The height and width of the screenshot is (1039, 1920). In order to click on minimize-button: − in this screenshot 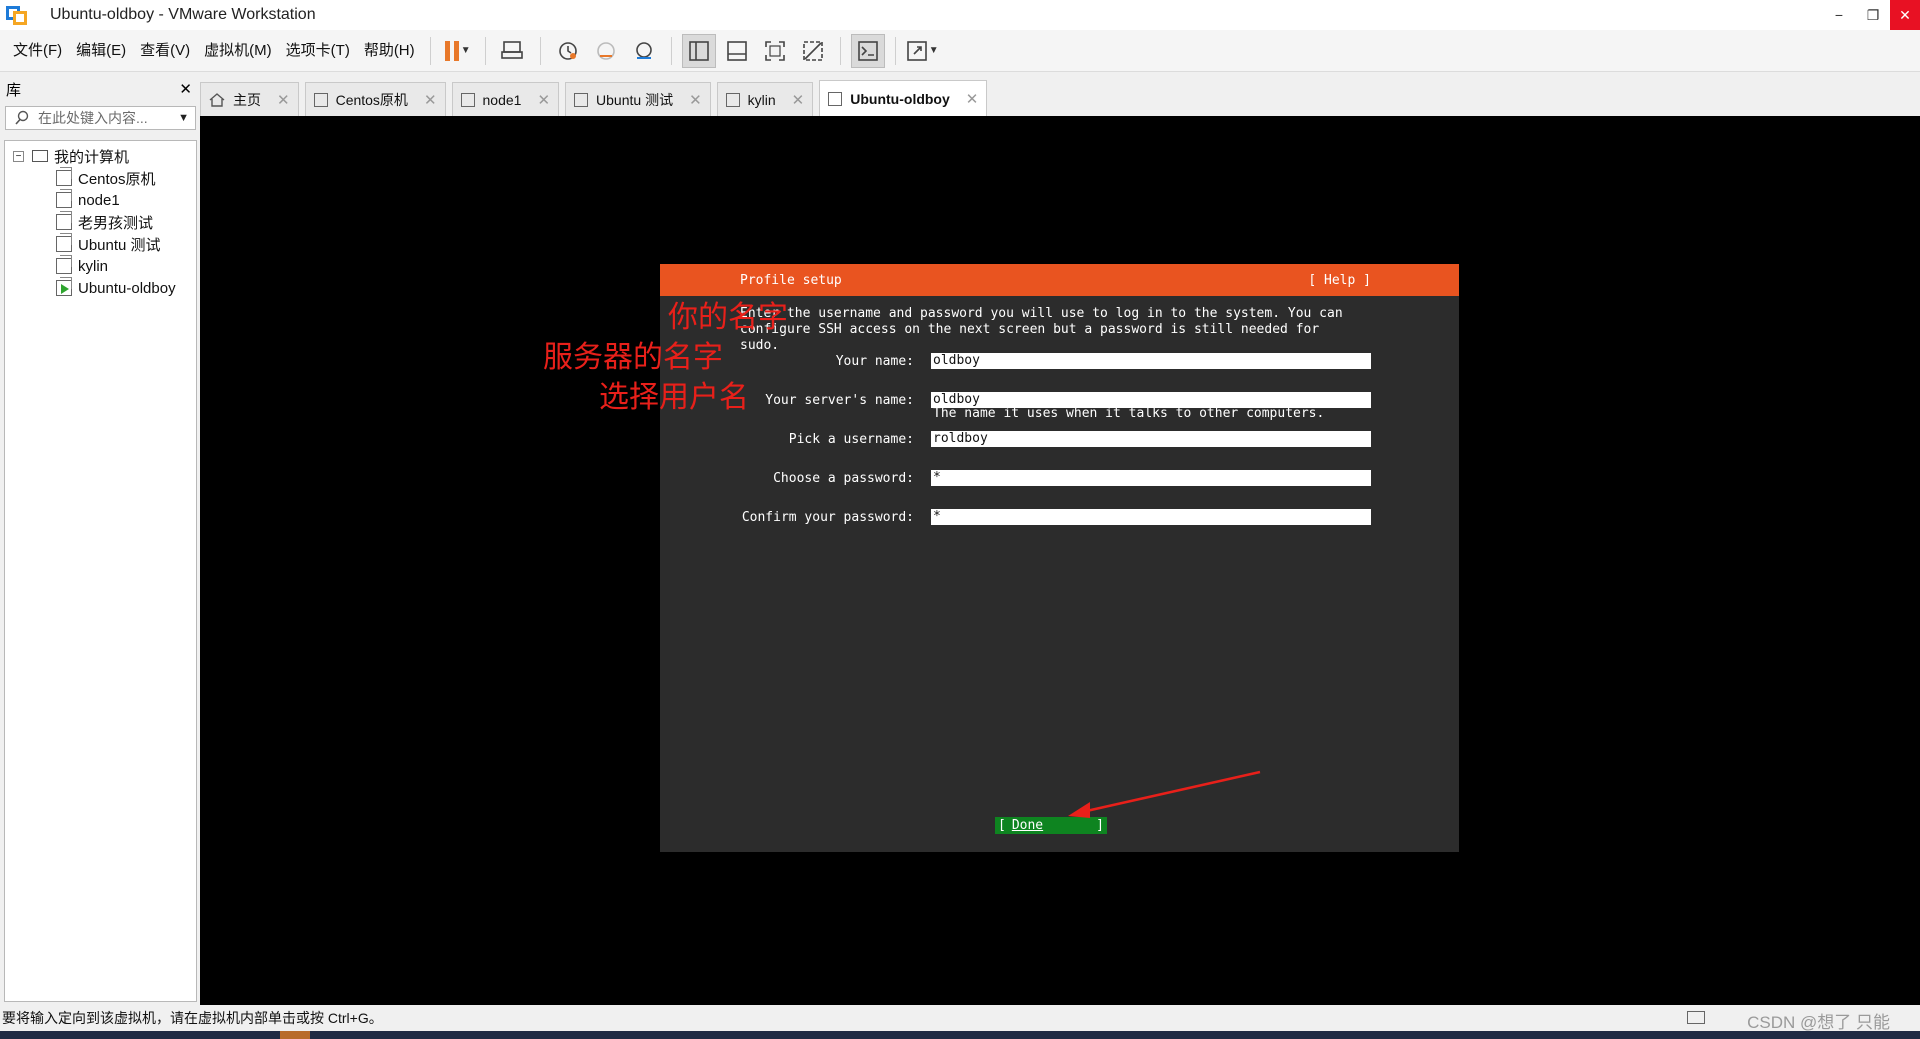, I will do `click(1839, 15)`.